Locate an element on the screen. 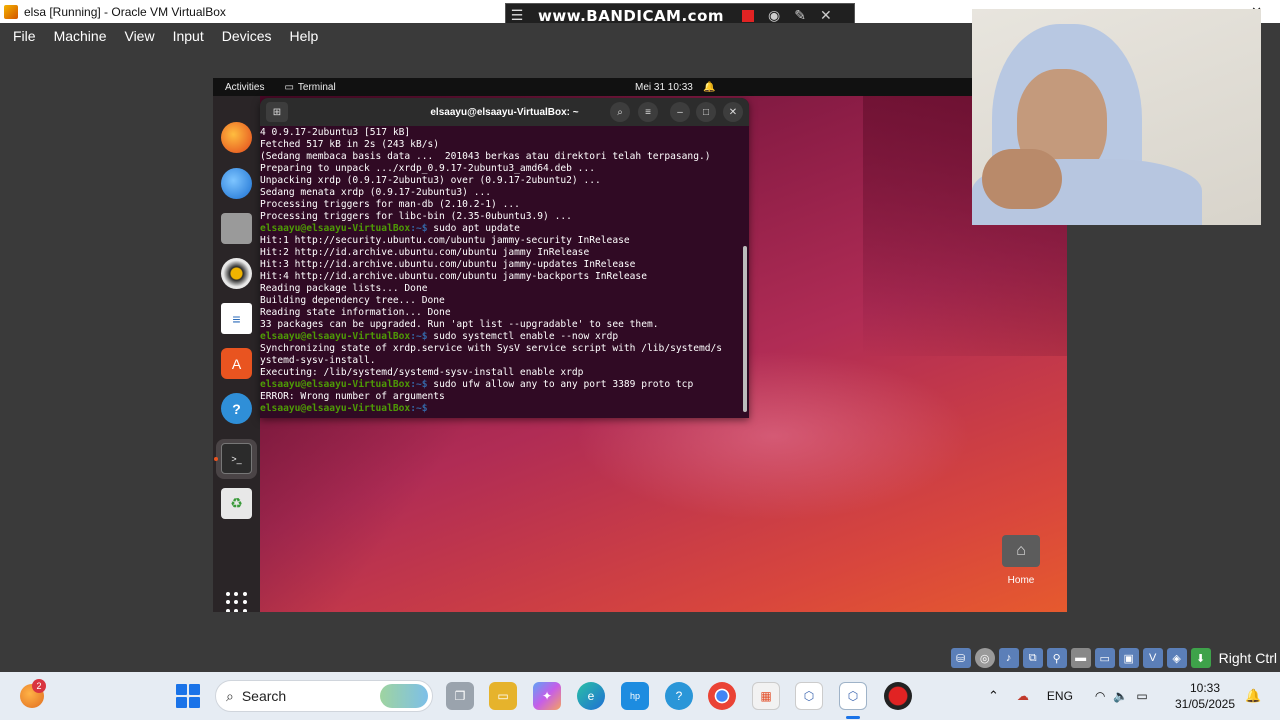  get-help-icon: ? is located at coordinates (679, 696).